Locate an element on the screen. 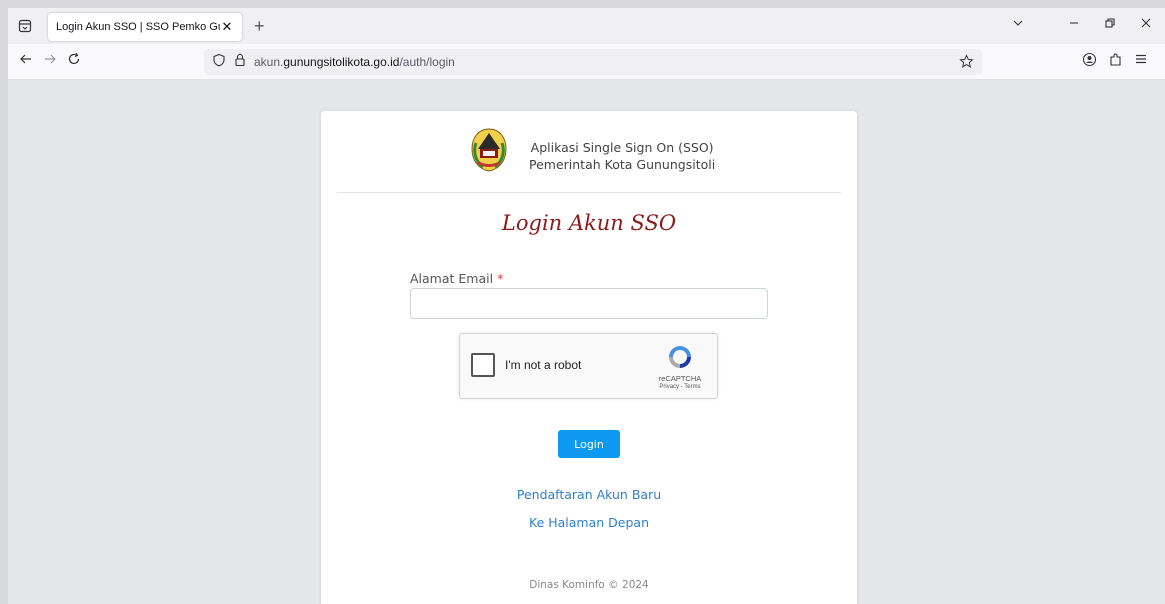  footer-text: Dinas Kominfo © 2024 is located at coordinates (589, 585).